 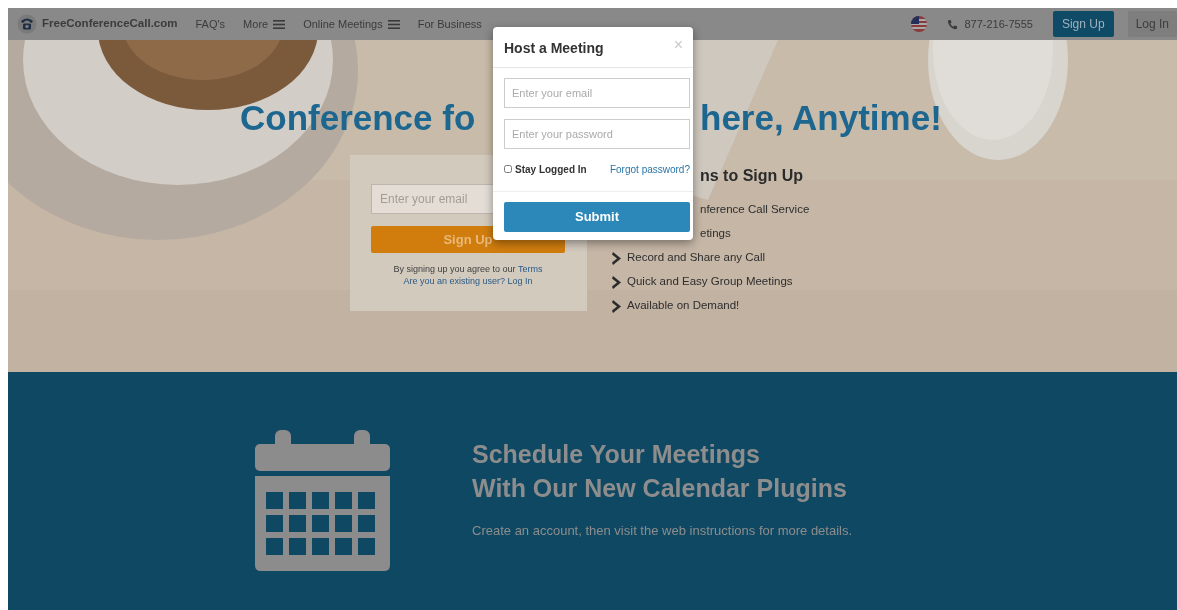 What do you see at coordinates (210, 24) in the screenshot?
I see `nav-link: FAQ's` at bounding box center [210, 24].